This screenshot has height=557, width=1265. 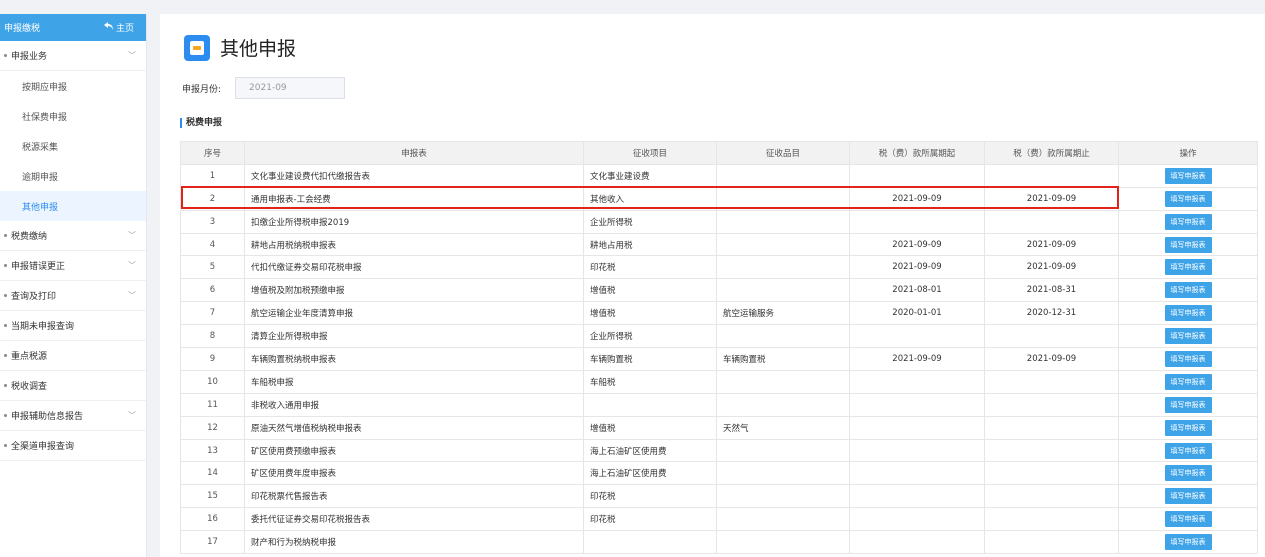 I want to click on sidebar-group-8: 全渠道申报查询, so click(x=73, y=446).